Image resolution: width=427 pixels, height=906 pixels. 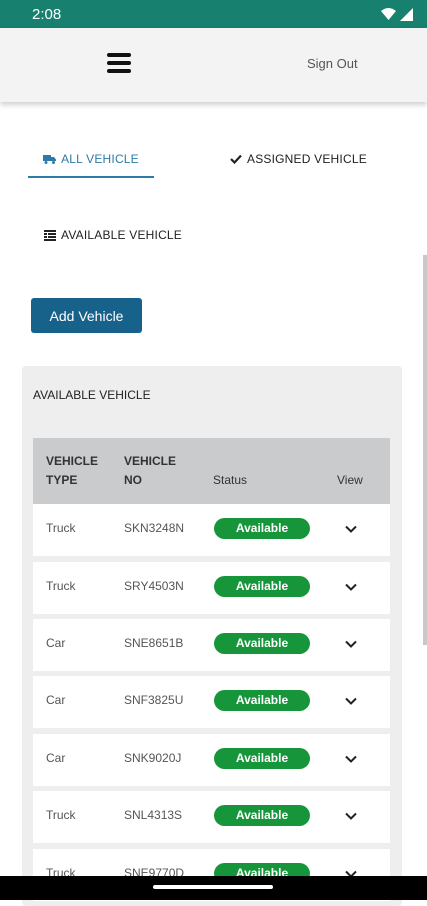 I want to click on panel-title: AVAILABLE VEHICLE, so click(x=92, y=395).